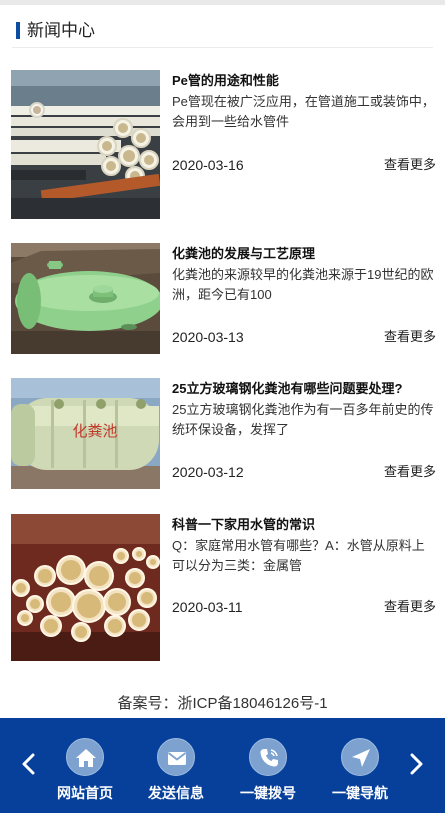  What do you see at coordinates (29, 764) in the screenshot?
I see `chevron-left-icon` at bounding box center [29, 764].